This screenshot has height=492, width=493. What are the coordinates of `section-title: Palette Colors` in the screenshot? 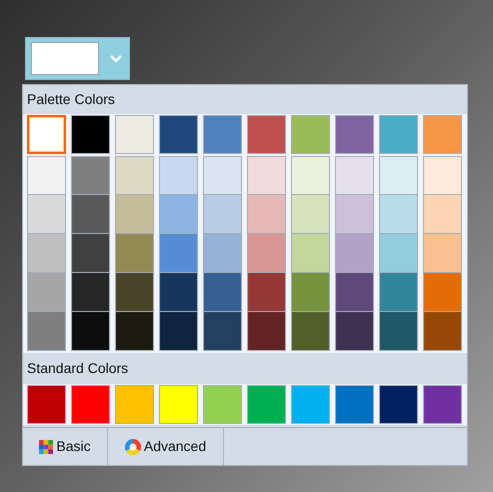 It's located at (71, 99).